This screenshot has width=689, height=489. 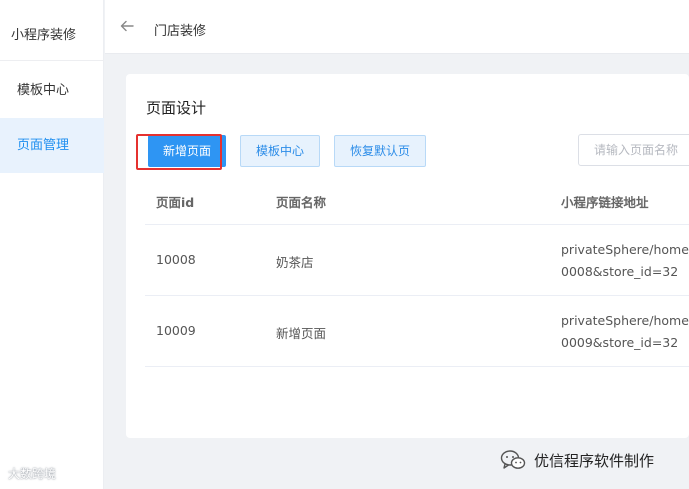 I want to click on header: 门店装修, so click(x=397, y=27).